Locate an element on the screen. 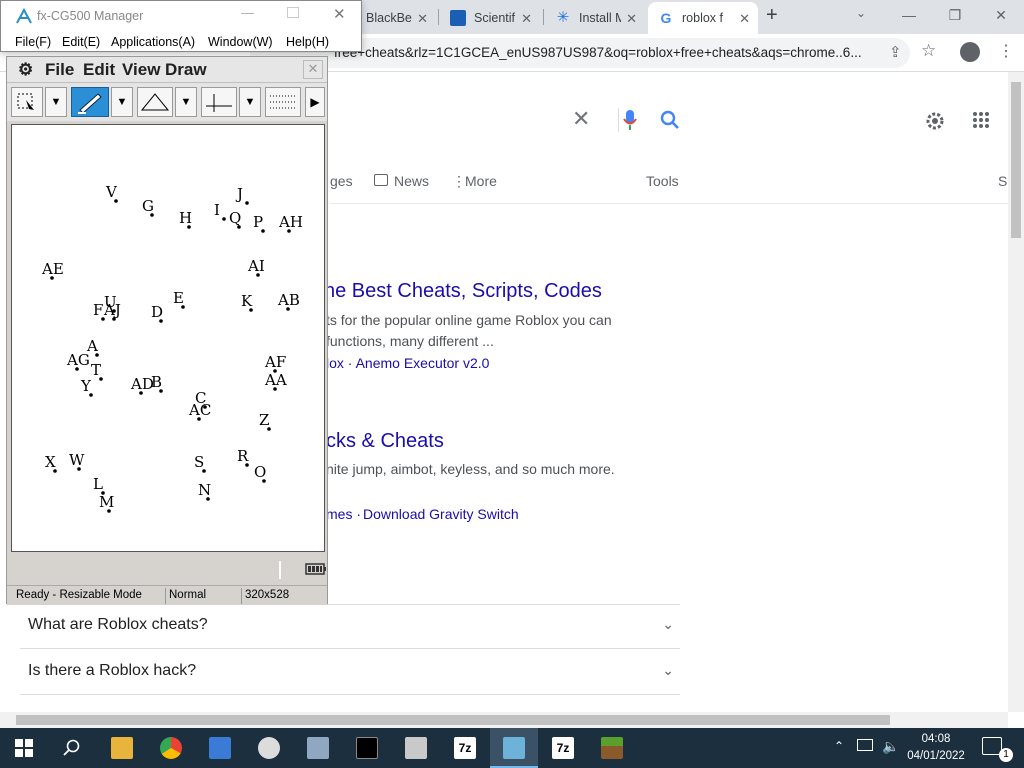 This screenshot has width=1024, height=768. paa-item: Is there a Roblox hack? ⌄ is located at coordinates (350, 672).